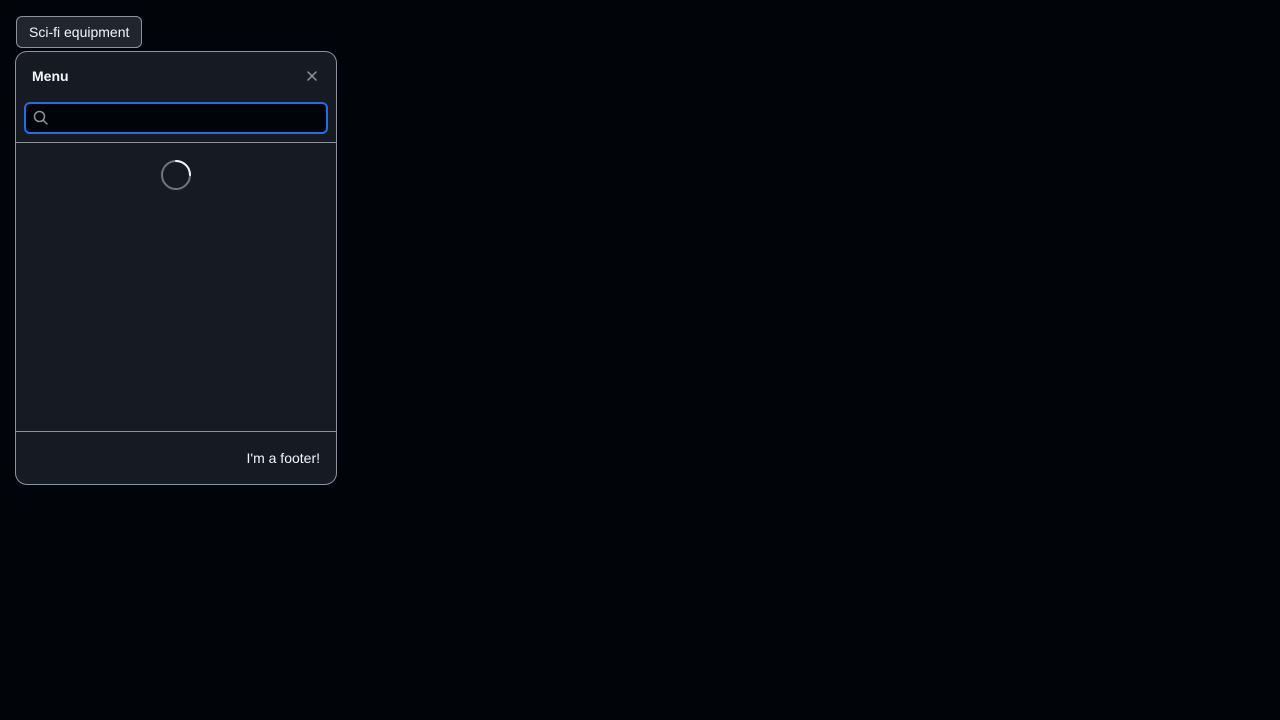 Image resolution: width=1280 pixels, height=720 pixels. Describe the element at coordinates (41, 118) in the screenshot. I see `search-icon` at that location.